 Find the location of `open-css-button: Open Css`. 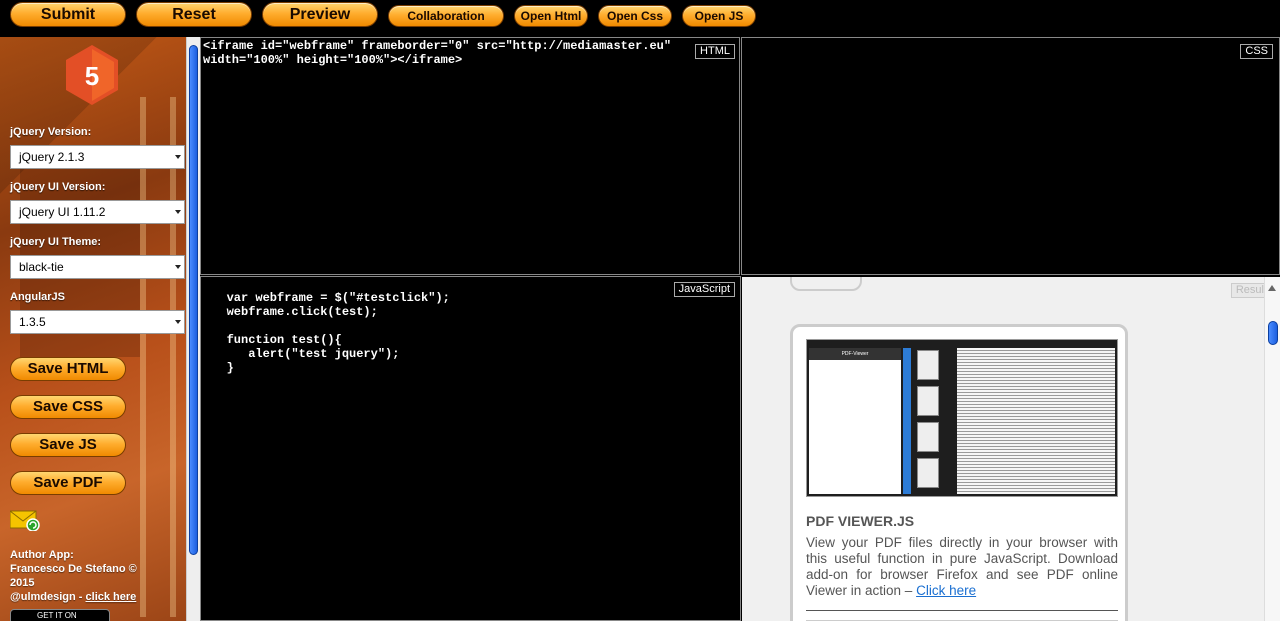

open-css-button: Open Css is located at coordinates (635, 16).